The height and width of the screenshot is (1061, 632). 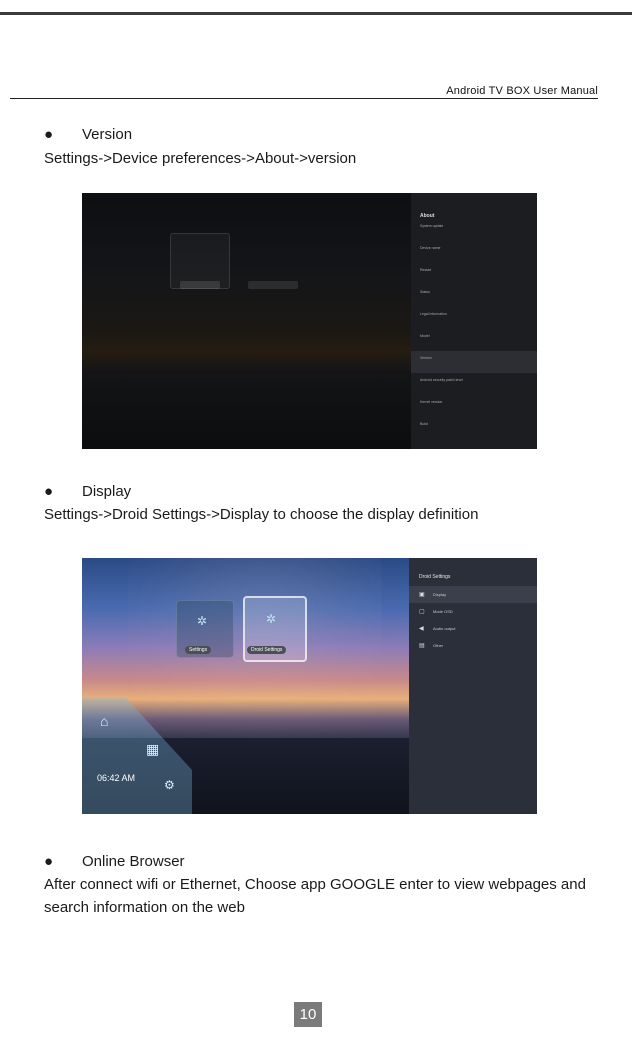 I want to click on section-display-heading: ● Display, so click(x=87, y=491).